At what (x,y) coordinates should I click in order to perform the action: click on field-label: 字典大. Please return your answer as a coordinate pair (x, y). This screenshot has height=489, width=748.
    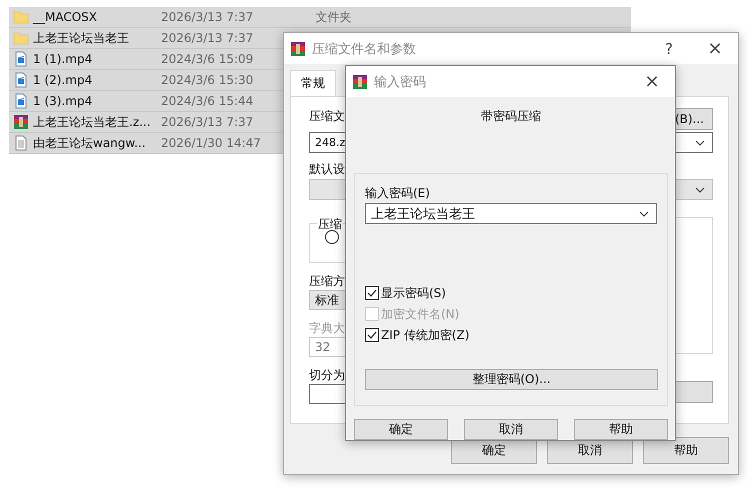
    Looking at the image, I should click on (327, 328).